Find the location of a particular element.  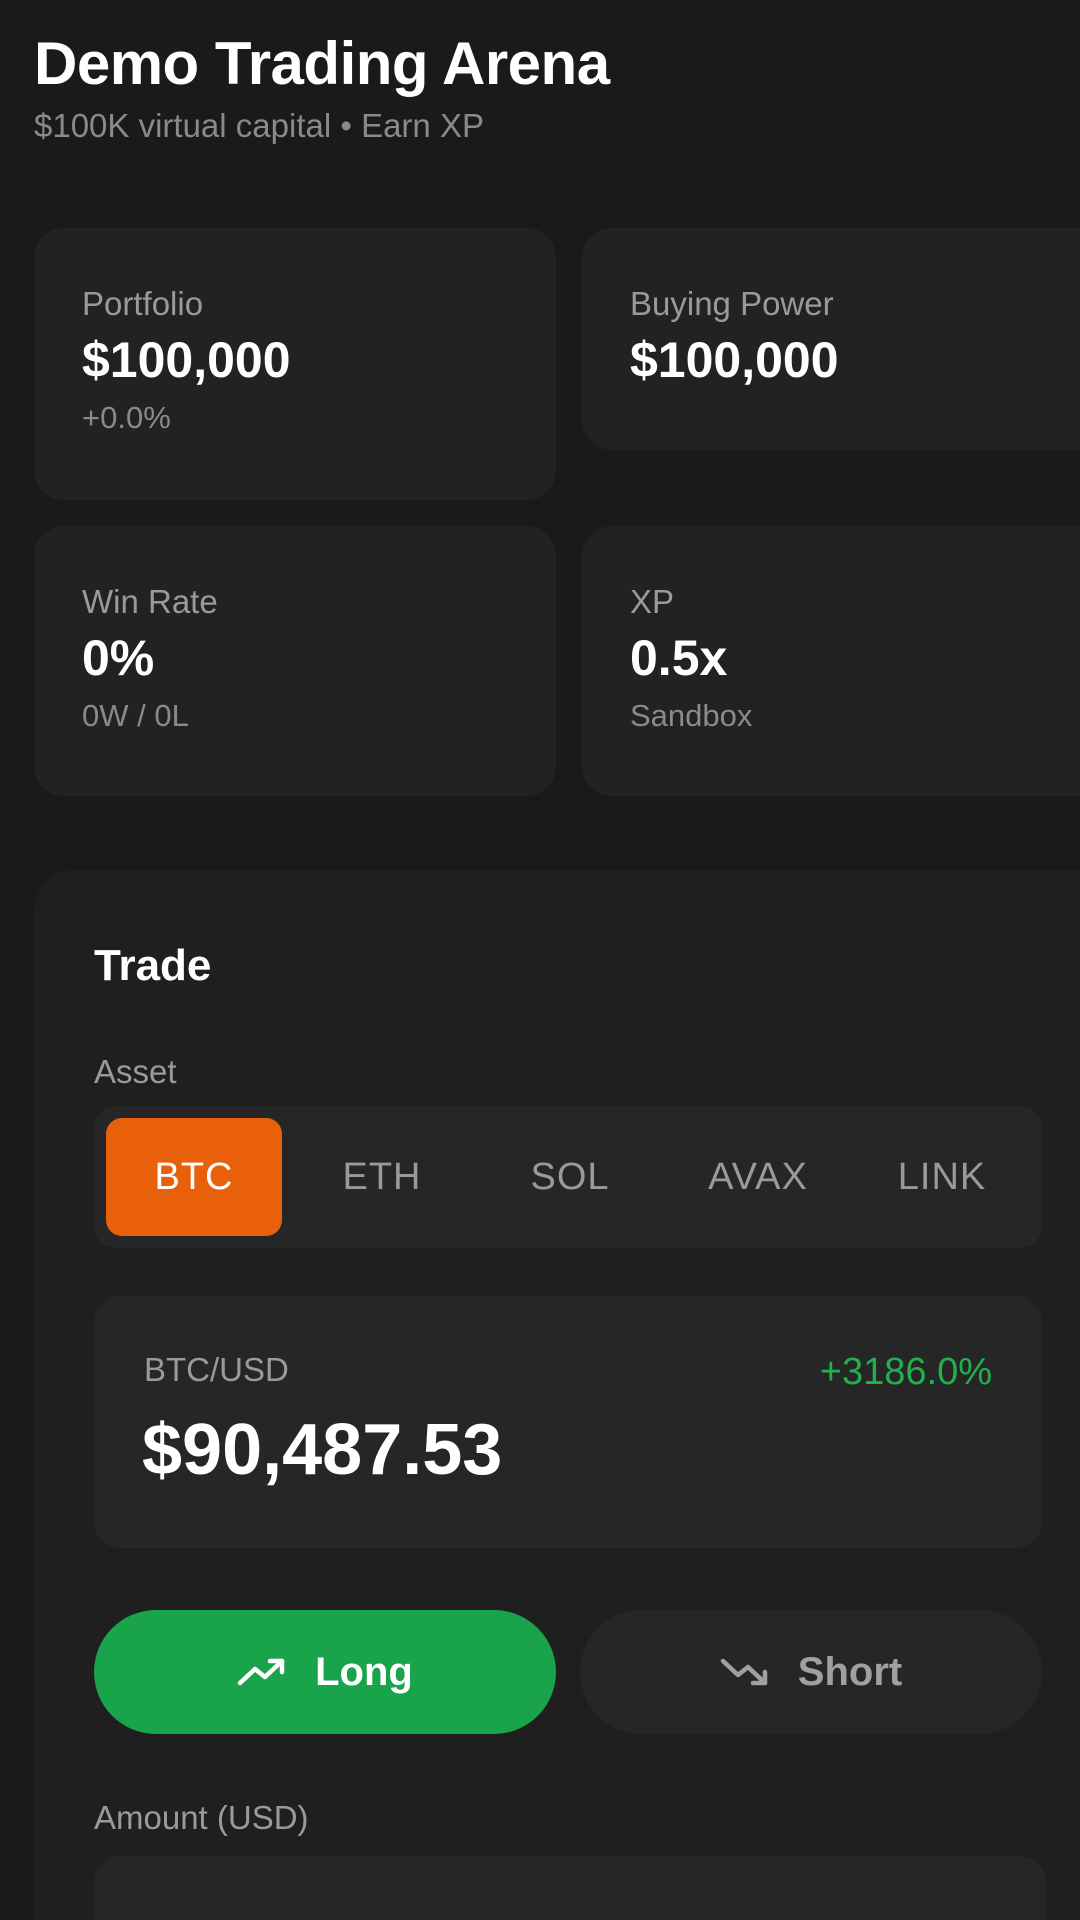

long-button: Long is located at coordinates (325, 1672).